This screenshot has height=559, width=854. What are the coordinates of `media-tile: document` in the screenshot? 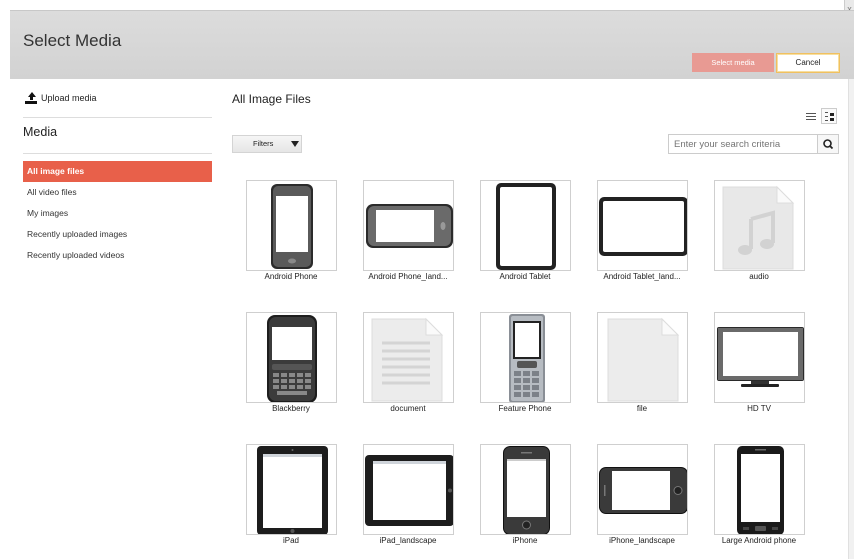 It's located at (408, 367).